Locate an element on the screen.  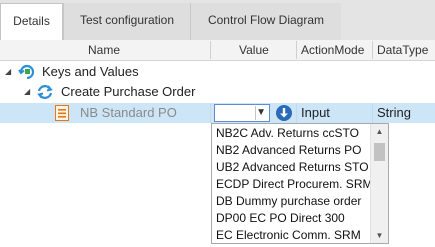
value-combobox: ▼ is located at coordinates (242, 113).